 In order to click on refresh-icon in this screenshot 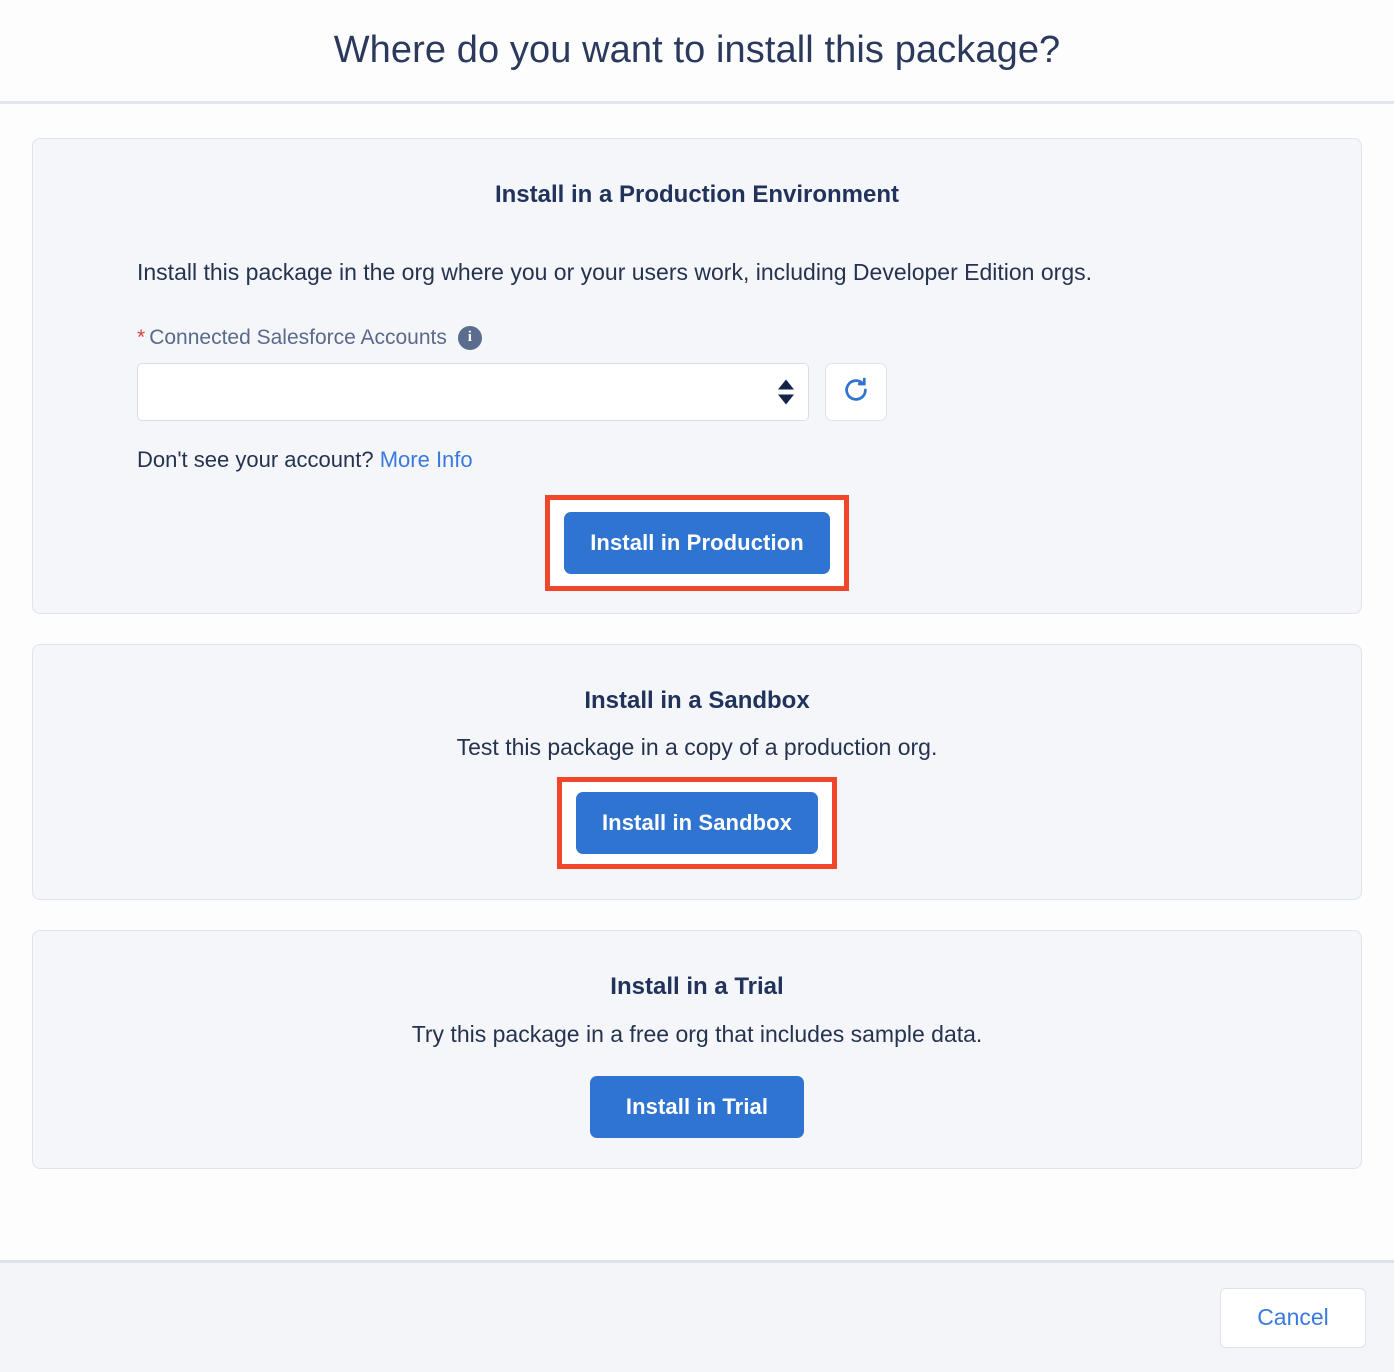, I will do `click(856, 391)`.